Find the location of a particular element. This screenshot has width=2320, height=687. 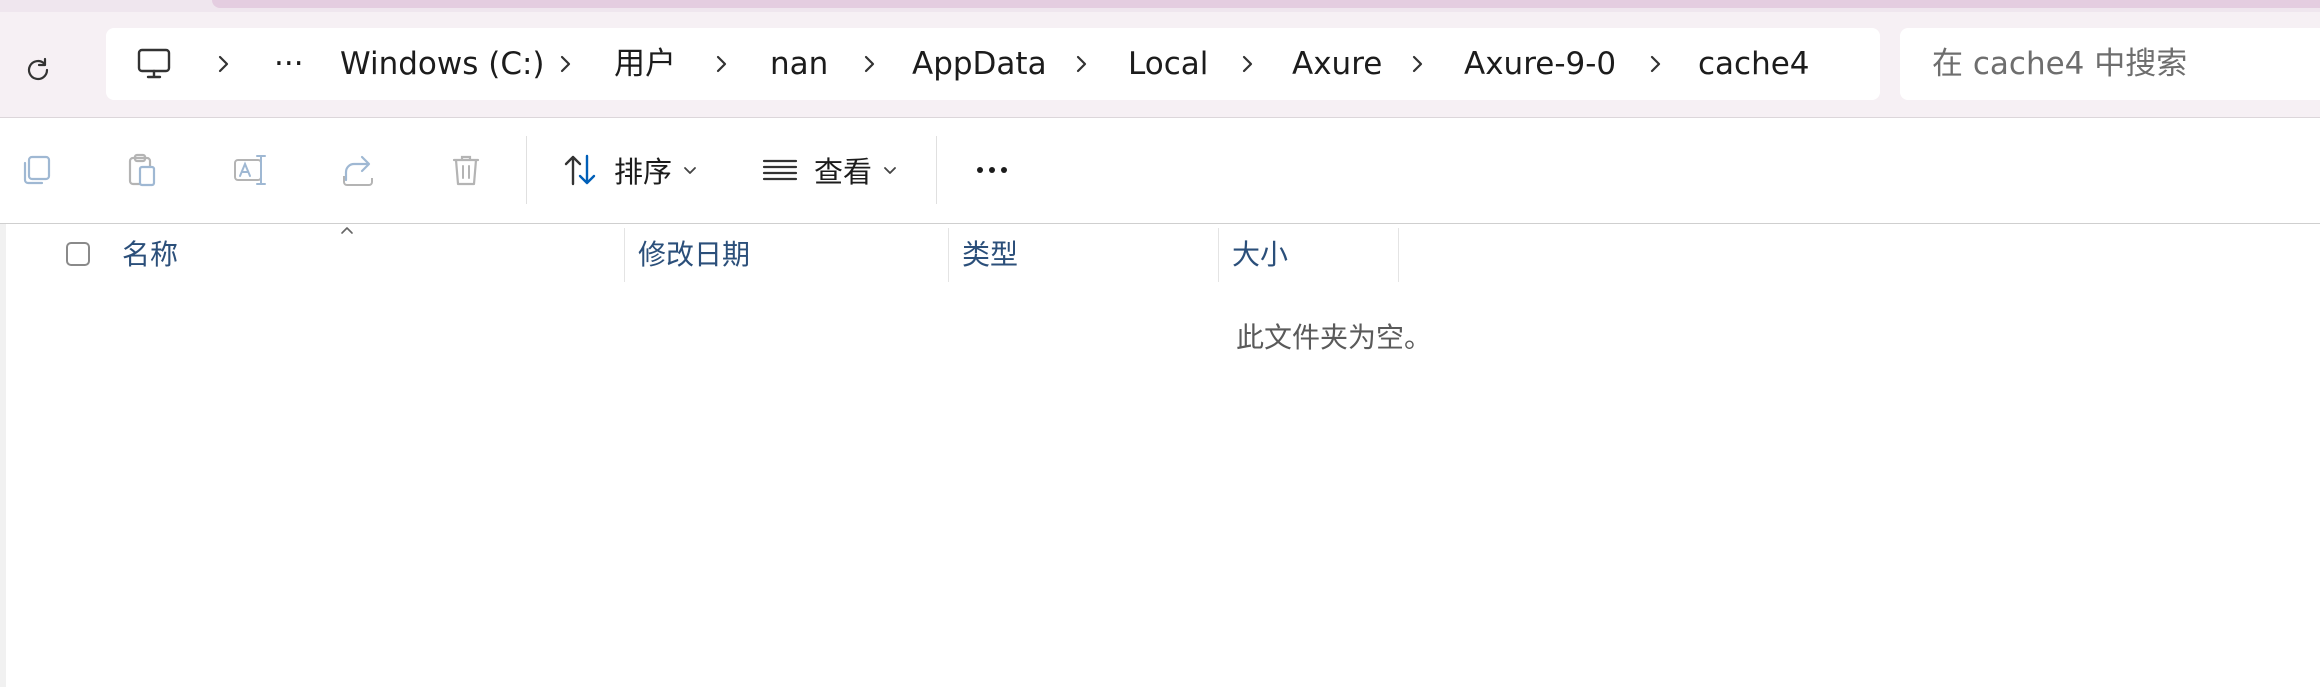

delete-icon is located at coordinates (466, 170).